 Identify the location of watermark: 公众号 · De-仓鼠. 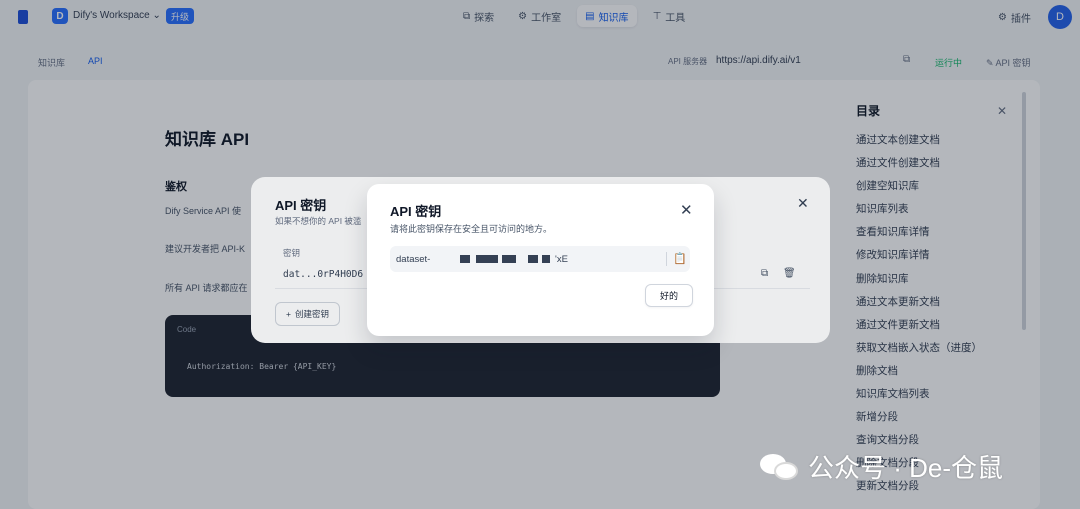
(881, 466).